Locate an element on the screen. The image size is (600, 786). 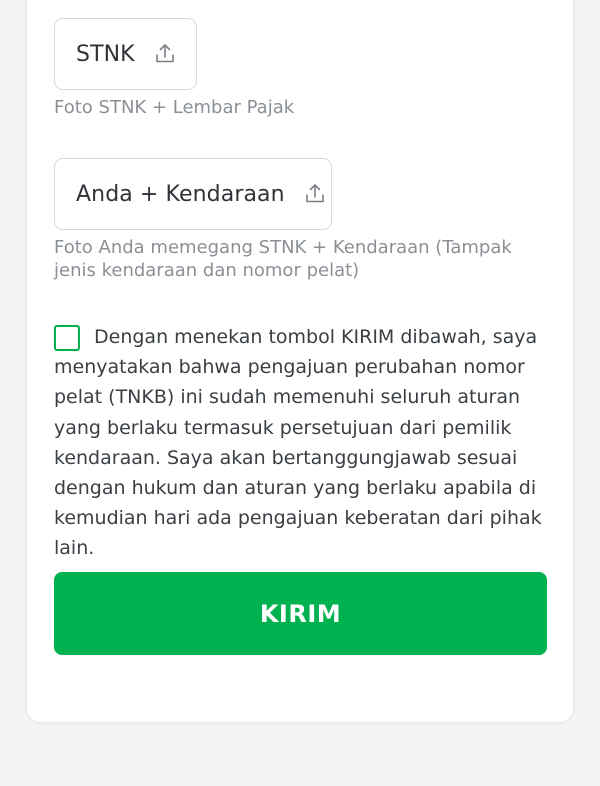
consent-checkbox is located at coordinates (67, 338).